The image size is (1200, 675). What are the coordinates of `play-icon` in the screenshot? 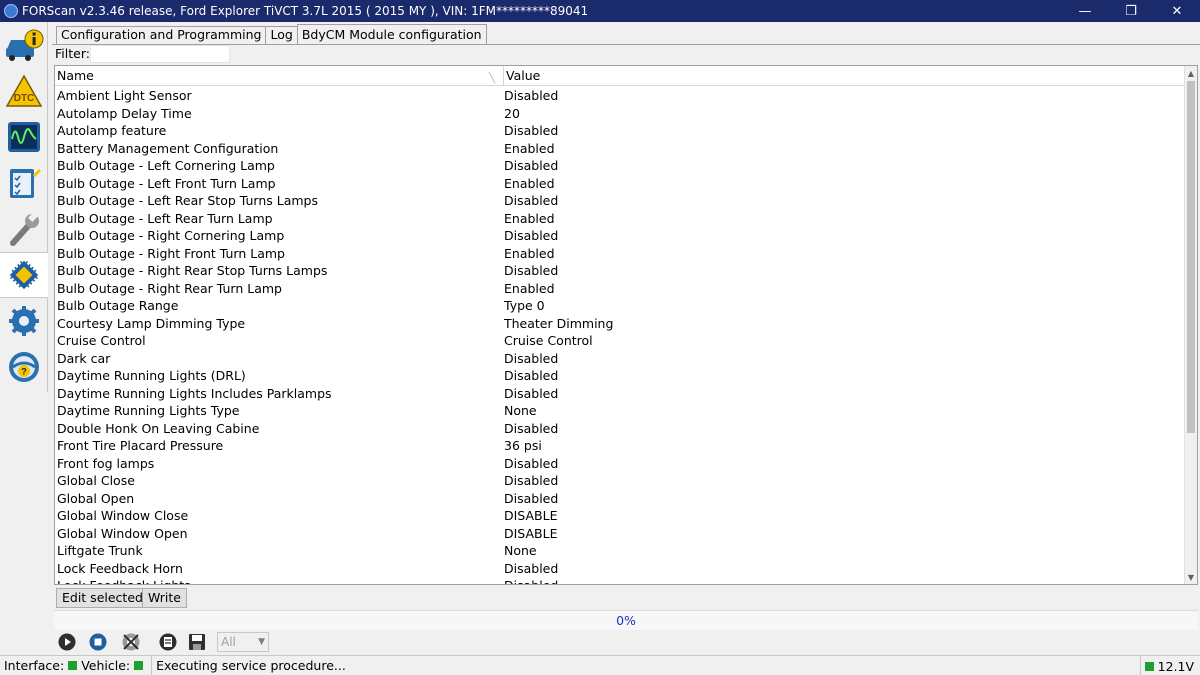 It's located at (67, 642).